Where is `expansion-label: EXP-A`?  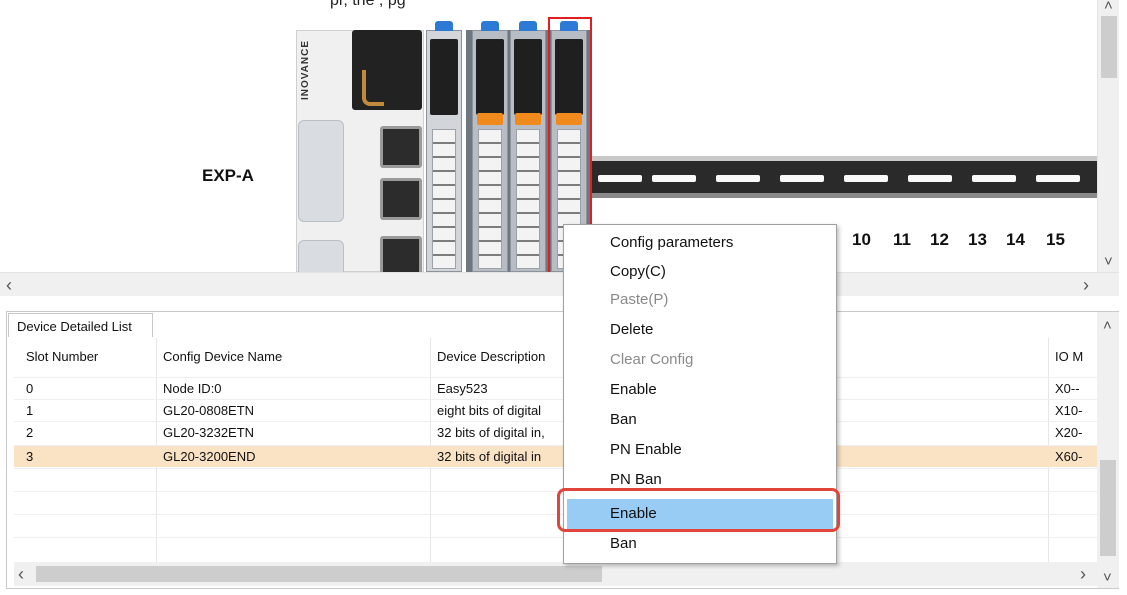
expansion-label: EXP-A is located at coordinates (228, 175).